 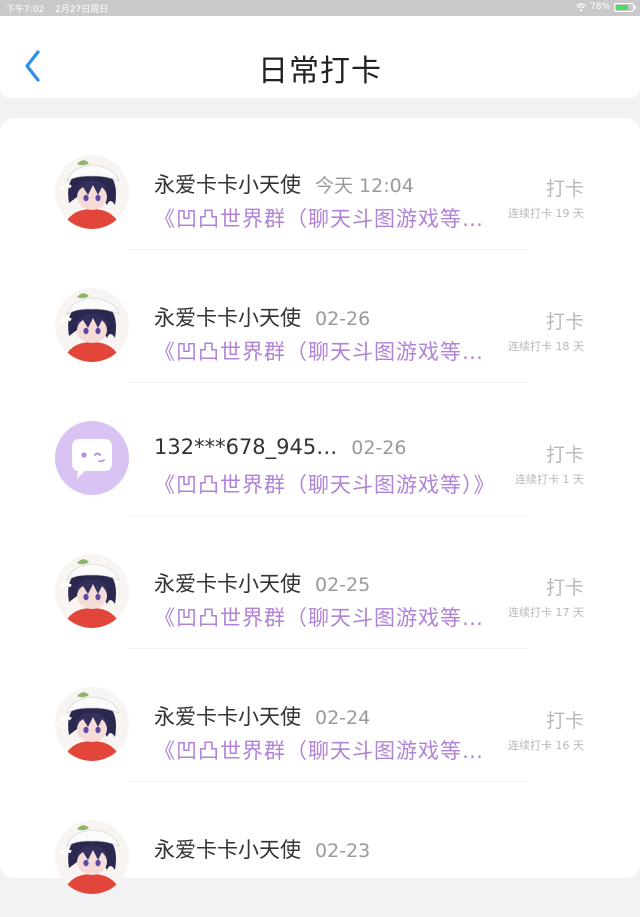 I want to click on status-time-date: 下午7:02 2月27日周日, so click(x=57, y=8).